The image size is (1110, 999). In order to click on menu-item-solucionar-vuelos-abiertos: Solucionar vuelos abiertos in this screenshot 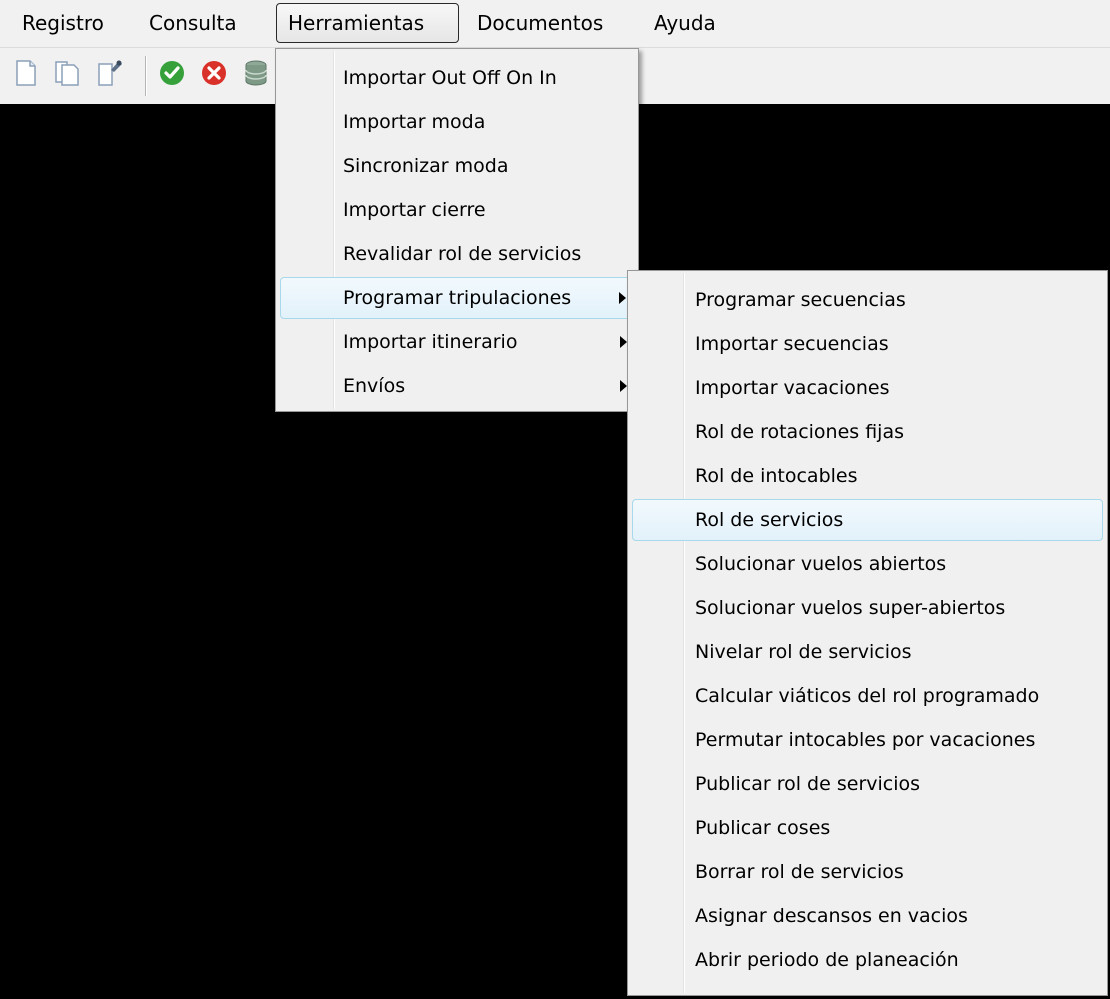, I will do `click(867, 564)`.